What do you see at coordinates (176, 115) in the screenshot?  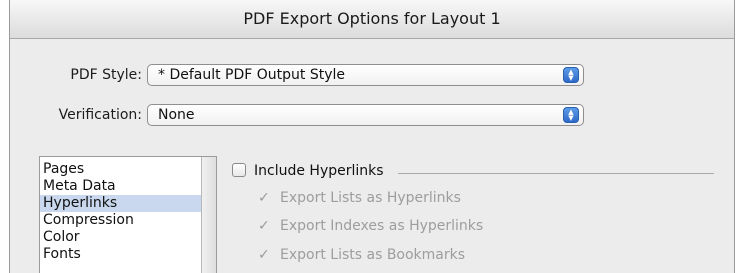 I see `verification-value: None` at bounding box center [176, 115].